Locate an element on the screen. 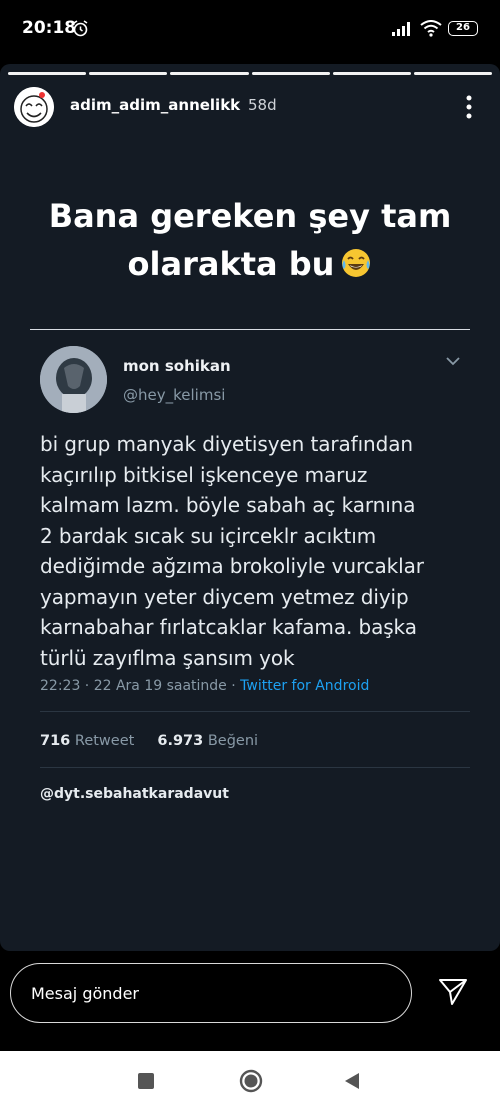  tweet-stats: 716 Retweet 6.973 Beğeni is located at coordinates (149, 741).